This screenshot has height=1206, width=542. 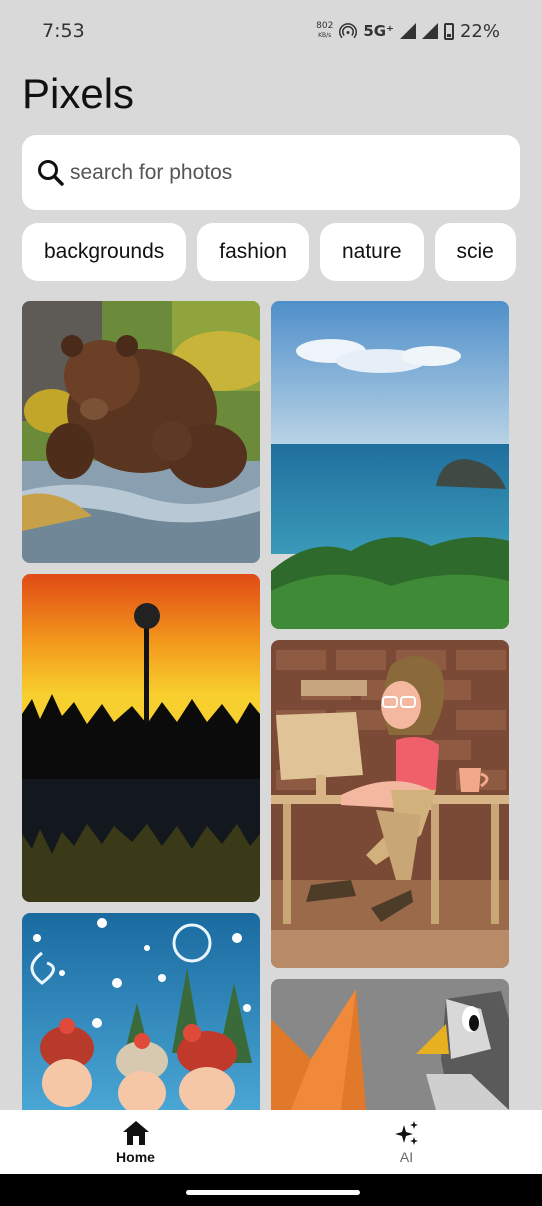 I want to click on signal-icon, so click(x=407, y=31).